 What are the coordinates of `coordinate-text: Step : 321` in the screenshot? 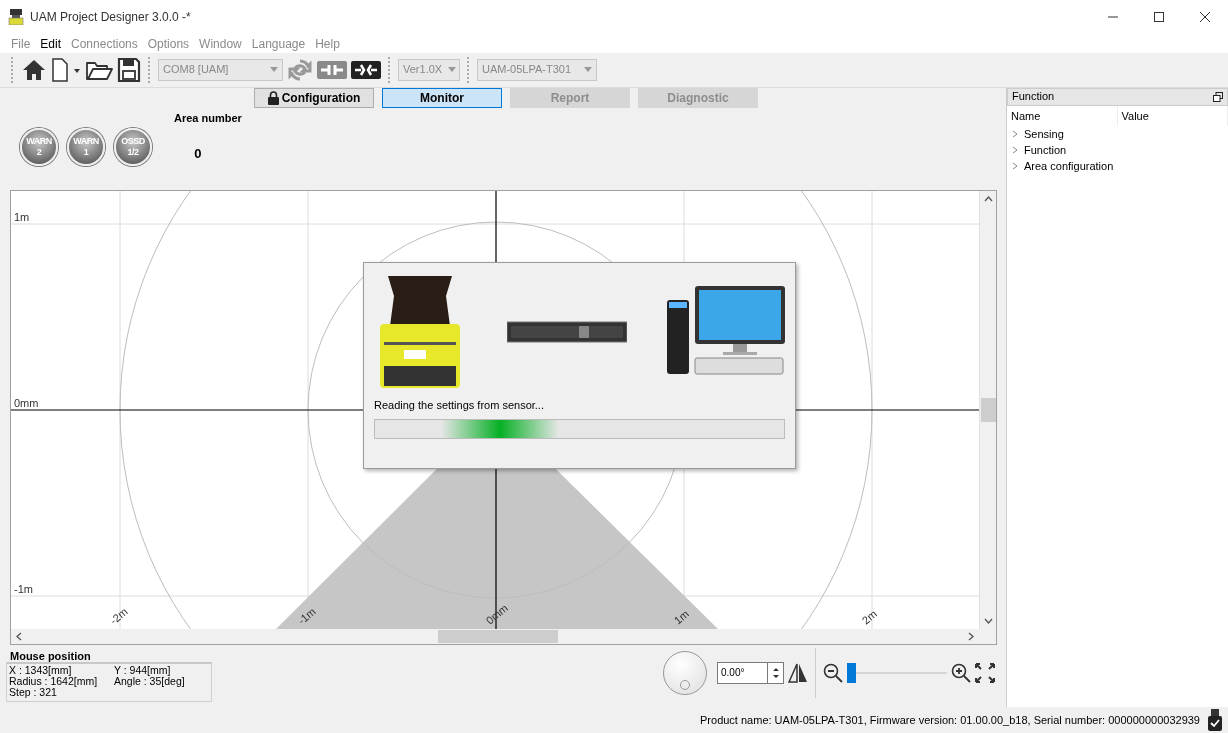 It's located at (33, 692).